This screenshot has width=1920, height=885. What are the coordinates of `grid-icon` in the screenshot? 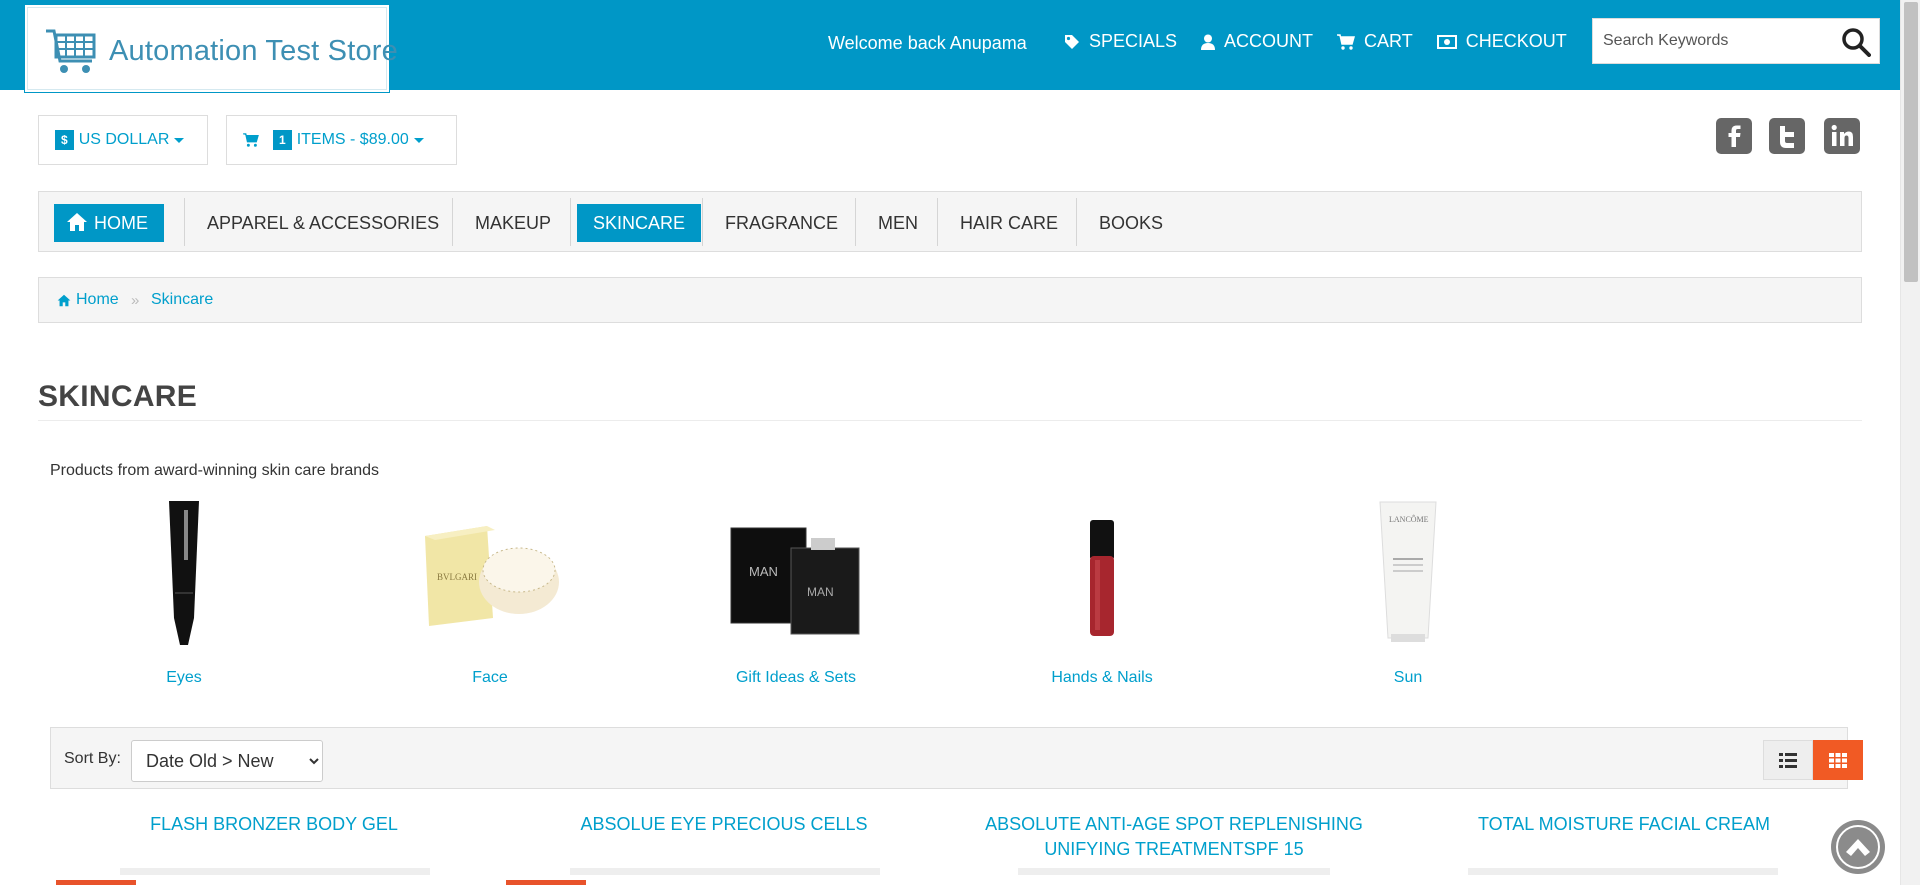 It's located at (1838, 760).